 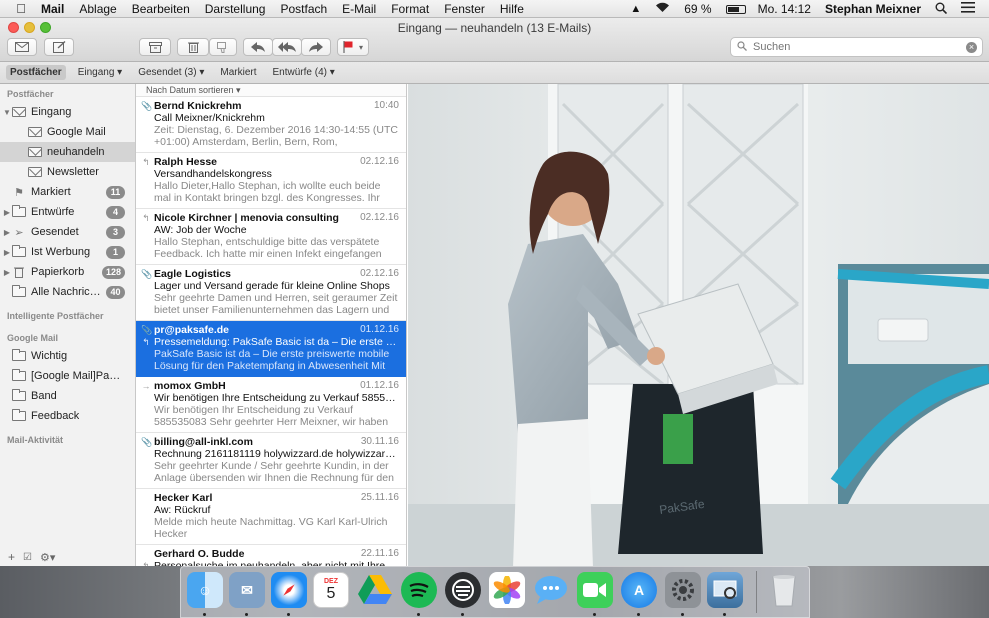 What do you see at coordinates (7, 112) in the screenshot?
I see `disclosure-open-icon: ▼` at bounding box center [7, 112].